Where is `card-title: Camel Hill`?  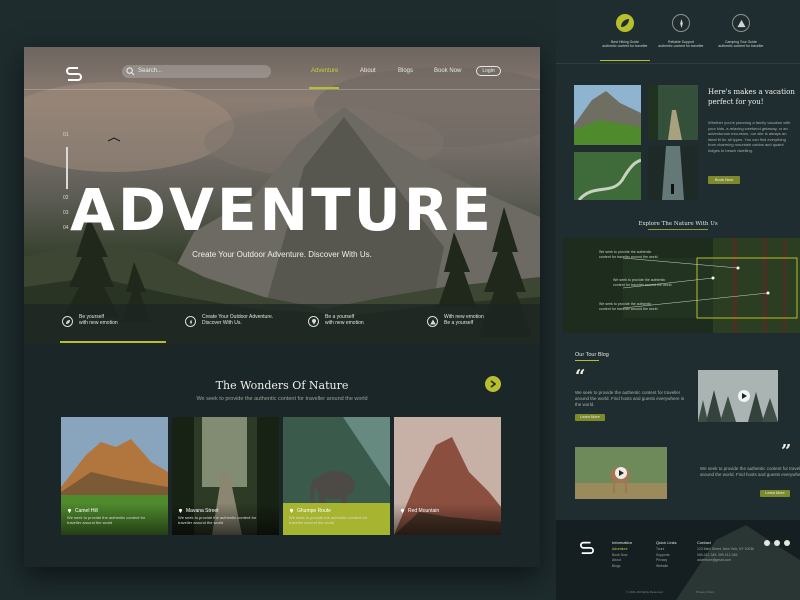
card-title: Camel Hill is located at coordinates (86, 511).